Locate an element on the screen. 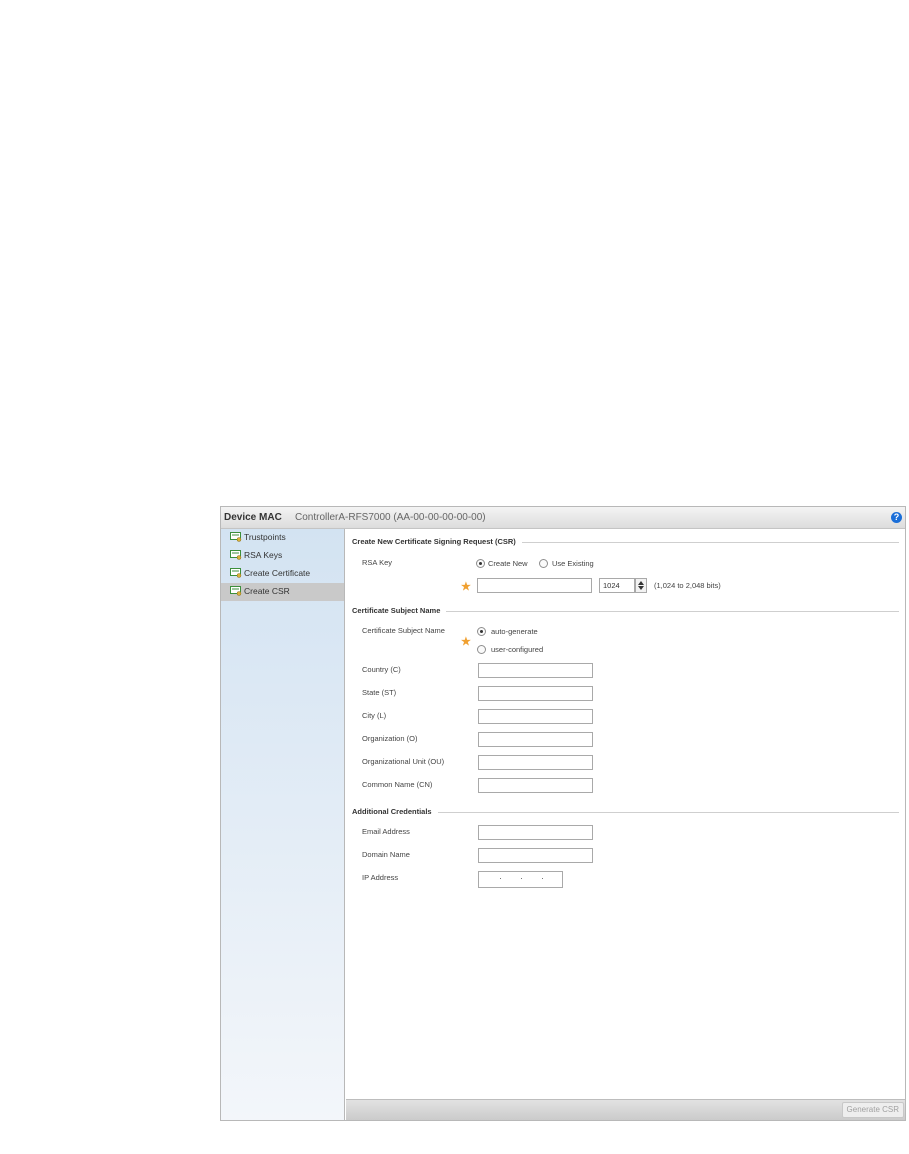 This screenshot has width=909, height=1154. organization-label: Organization (O) is located at coordinates (390, 738).